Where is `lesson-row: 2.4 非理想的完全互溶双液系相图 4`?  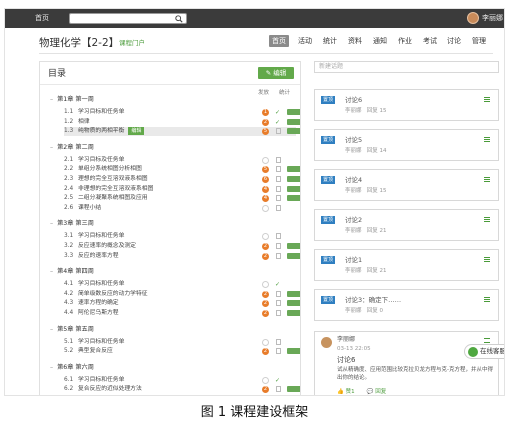 lesson-row: 2.4 非理想的完全互溶双液系相图 4 is located at coordinates (182, 189).